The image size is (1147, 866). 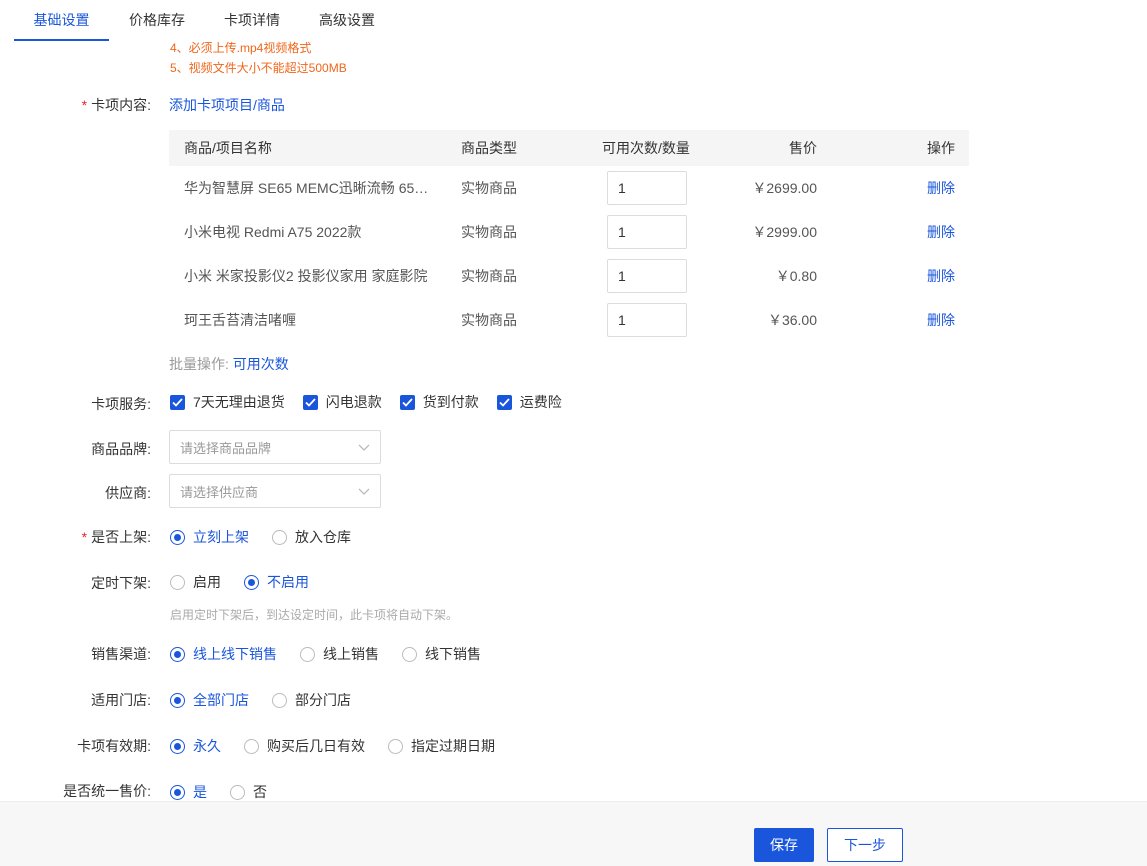 I want to click on batch-operation: 批量操作: 可用次数, so click(x=229, y=364).